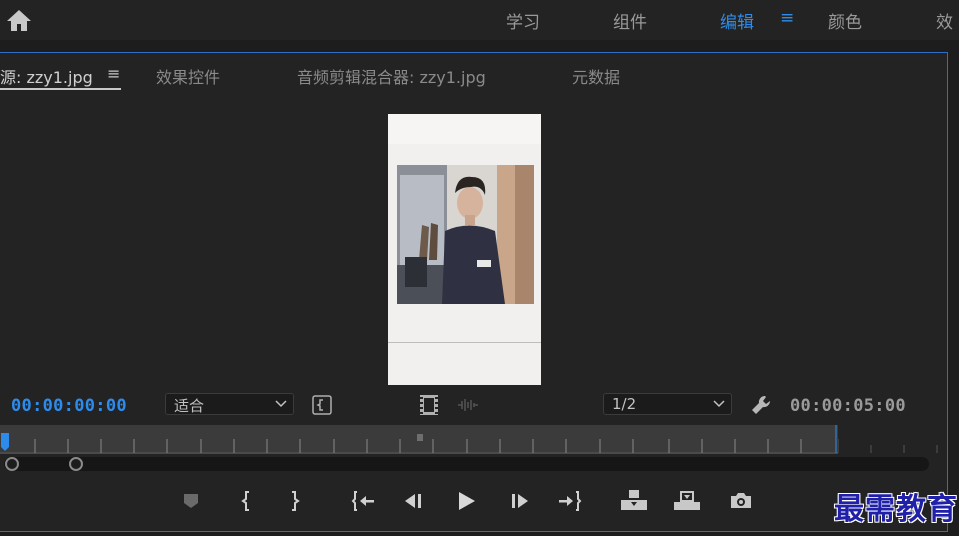  I want to click on insert-icon, so click(634, 501).